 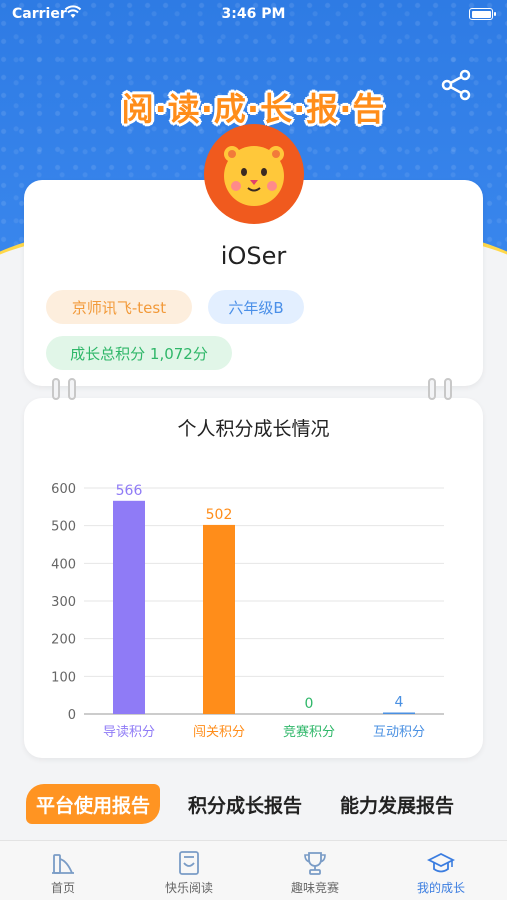 What do you see at coordinates (139, 353) in the screenshot?
I see `total-score-tag: 成长总积分 1,072分` at bounding box center [139, 353].